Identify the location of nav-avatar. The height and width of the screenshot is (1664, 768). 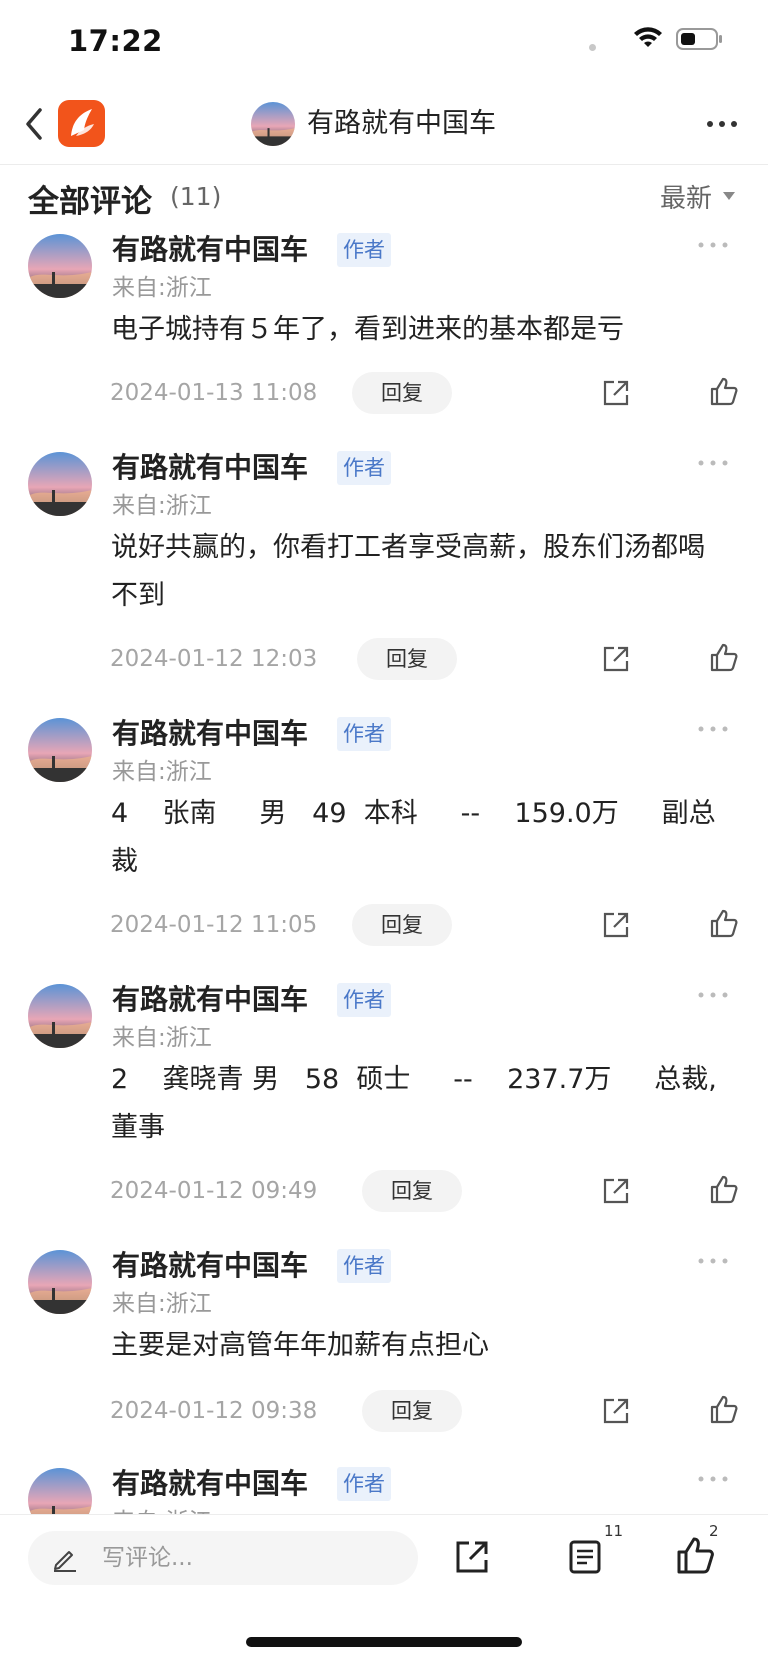
(273, 124).